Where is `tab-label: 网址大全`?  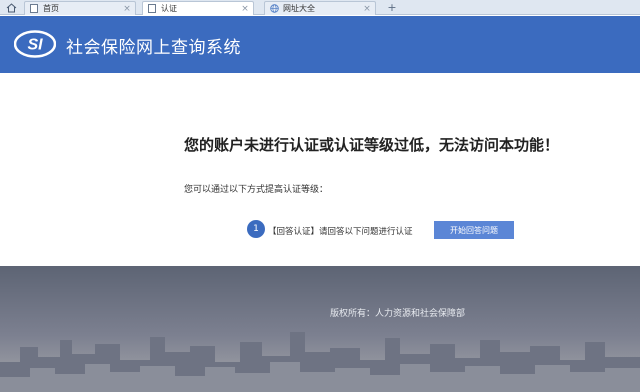
tab-label: 网址大全 is located at coordinates (299, 8).